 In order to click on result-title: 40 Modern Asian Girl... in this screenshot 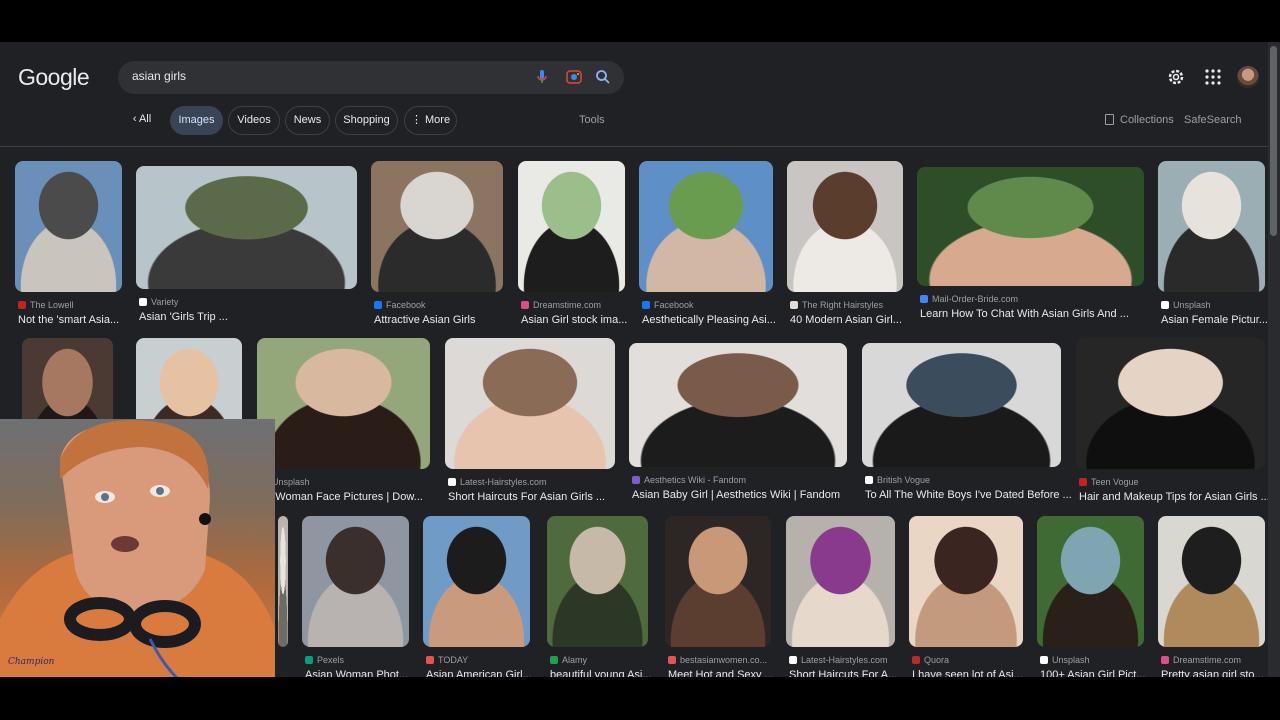, I will do `click(854, 320)`.